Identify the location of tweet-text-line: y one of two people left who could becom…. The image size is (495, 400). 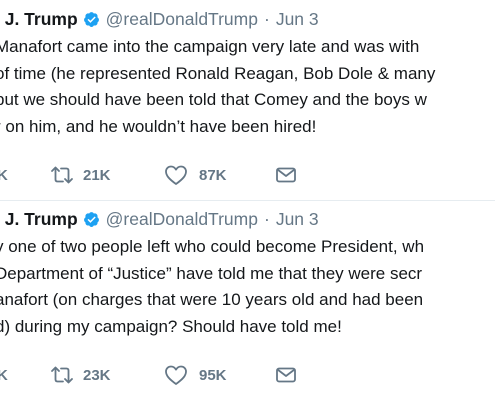
(212, 246).